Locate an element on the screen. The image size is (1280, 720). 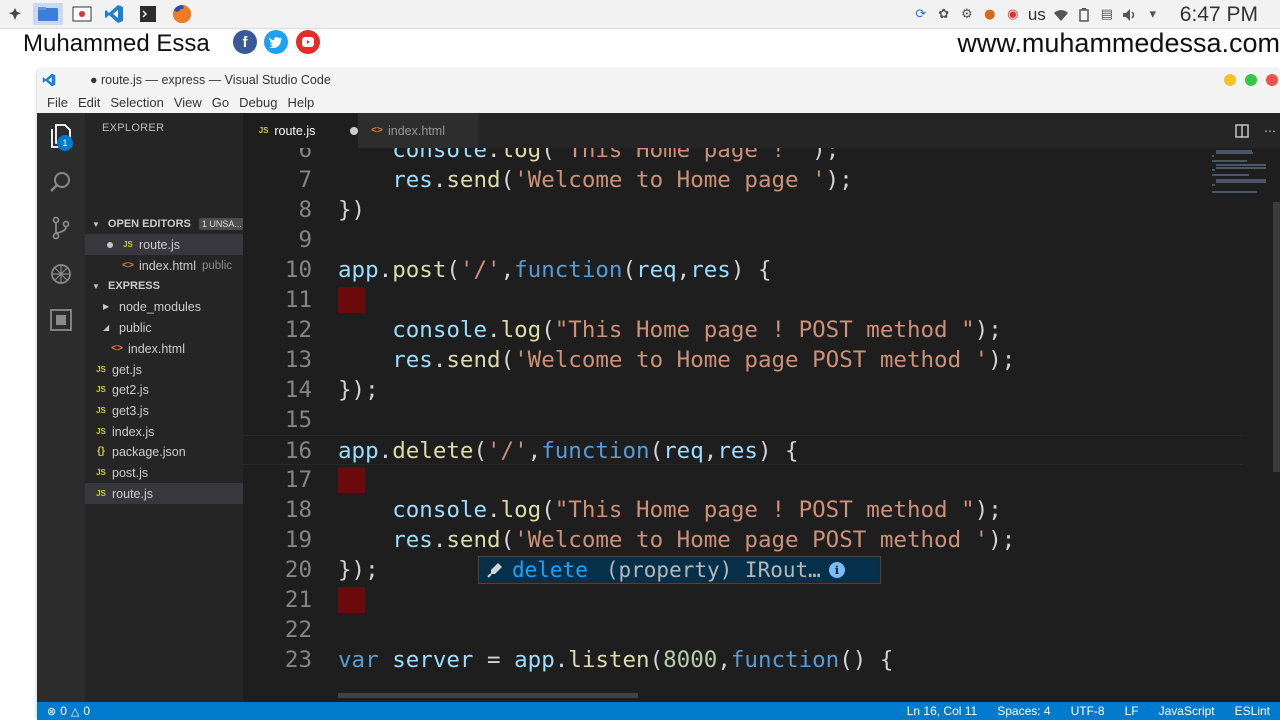
file-post-js: JS post.js is located at coordinates (164, 472).